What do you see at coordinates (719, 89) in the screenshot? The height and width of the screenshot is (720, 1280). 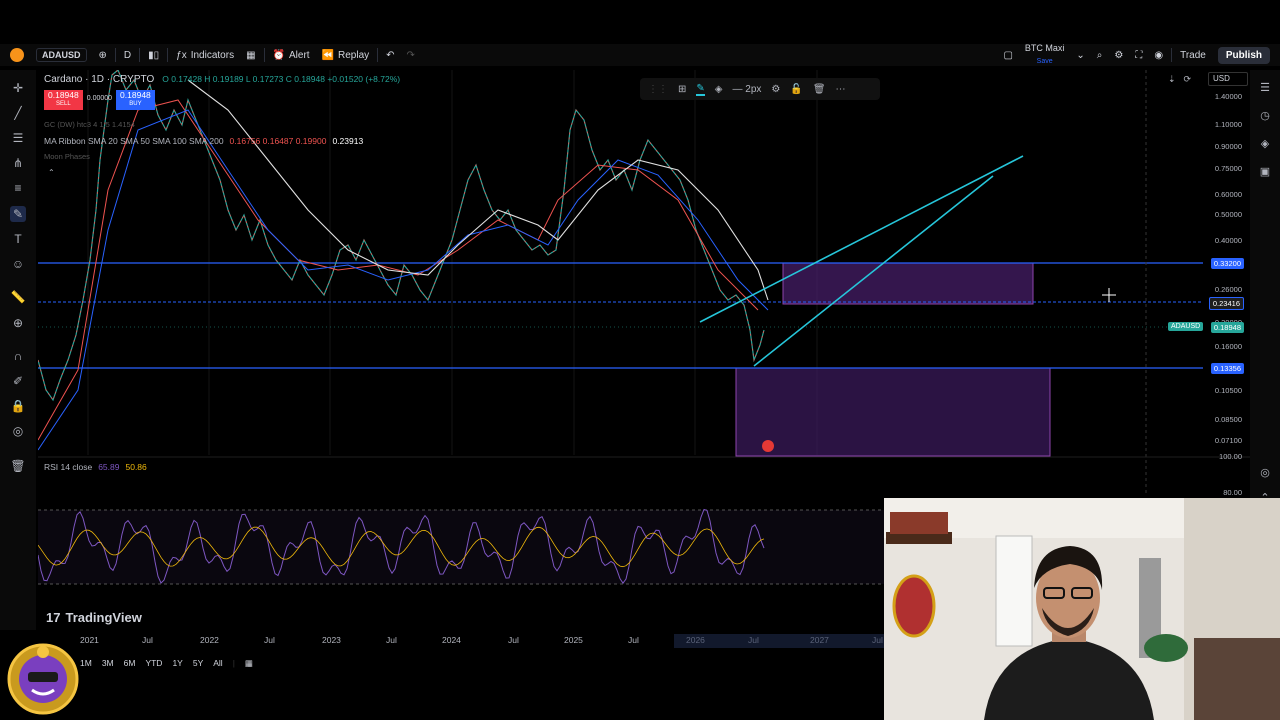 I see `fill-color-icon: ◈` at bounding box center [719, 89].